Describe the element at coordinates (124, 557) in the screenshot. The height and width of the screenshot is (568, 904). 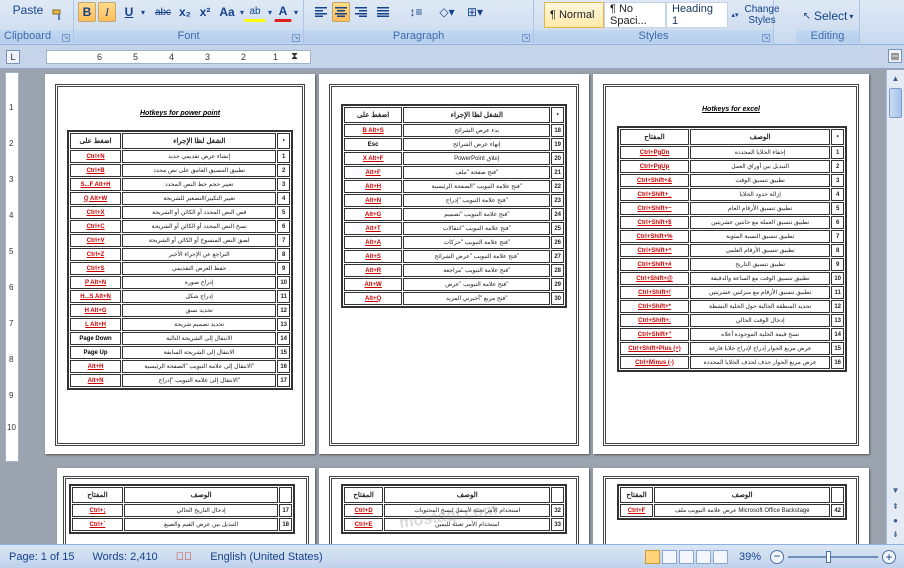
I see `word-count: Words: 2,410` at that location.